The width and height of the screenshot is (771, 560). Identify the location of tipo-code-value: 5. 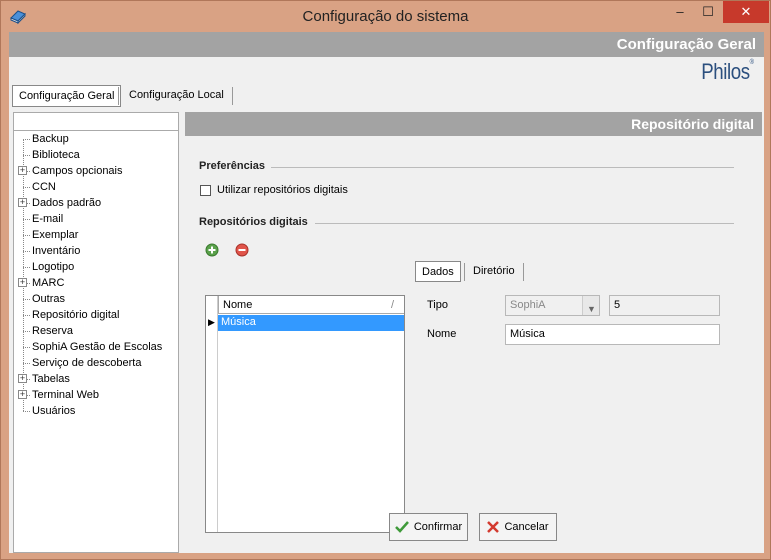
(617, 305).